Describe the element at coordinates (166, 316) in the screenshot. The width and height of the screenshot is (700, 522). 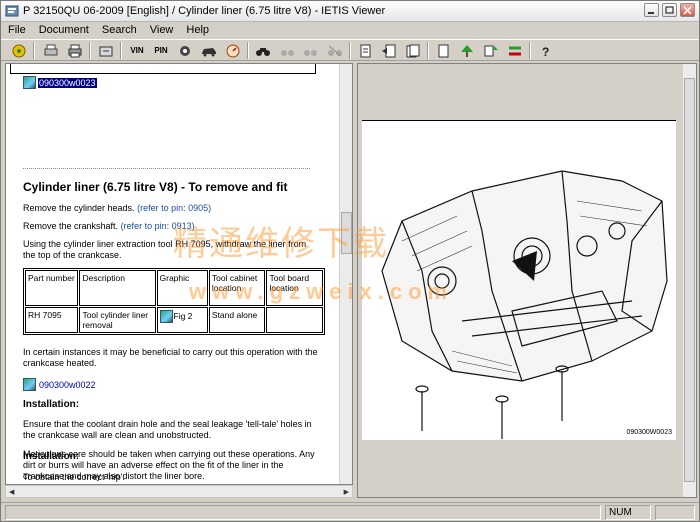
I see `graphic-thumbnail-icon` at that location.